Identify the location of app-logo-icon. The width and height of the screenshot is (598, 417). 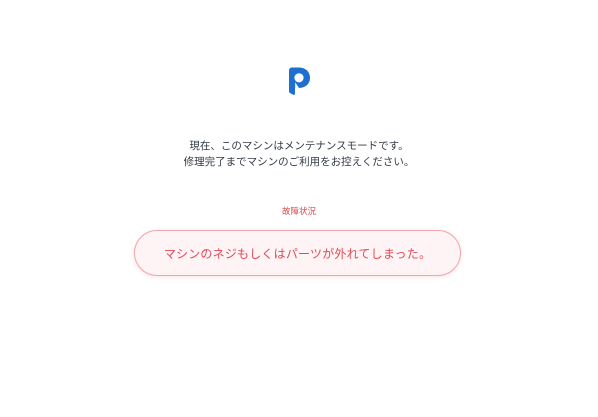
(299, 81).